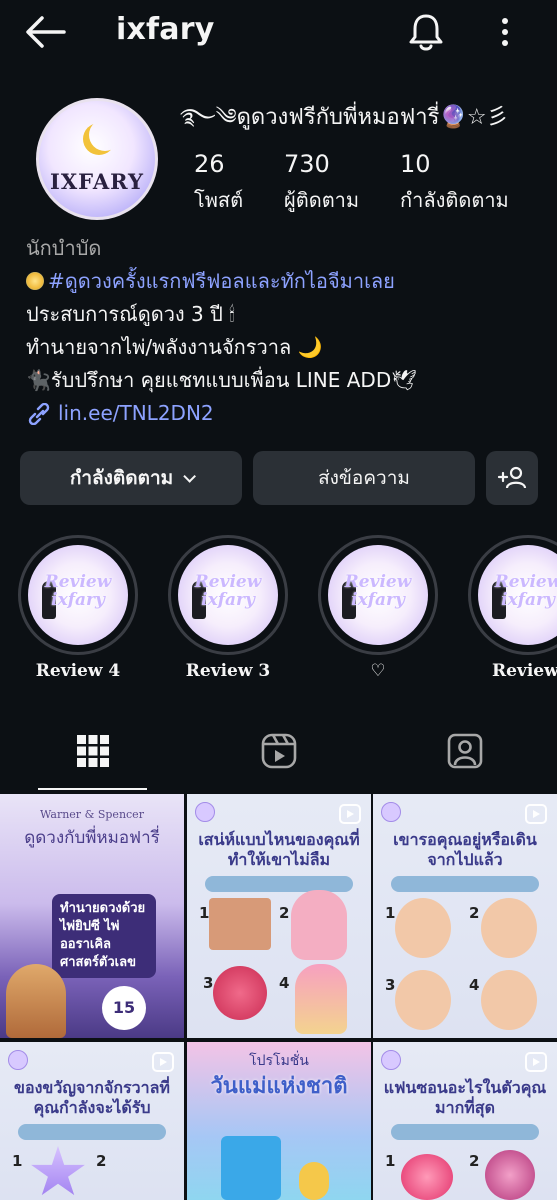 This screenshot has width=557, height=1200. Describe the element at coordinates (364, 185) in the screenshot. I see `profile-stats: 26 โพสต์ 730 ผู้ติดตาม 10 กำลังติดตาม` at that location.